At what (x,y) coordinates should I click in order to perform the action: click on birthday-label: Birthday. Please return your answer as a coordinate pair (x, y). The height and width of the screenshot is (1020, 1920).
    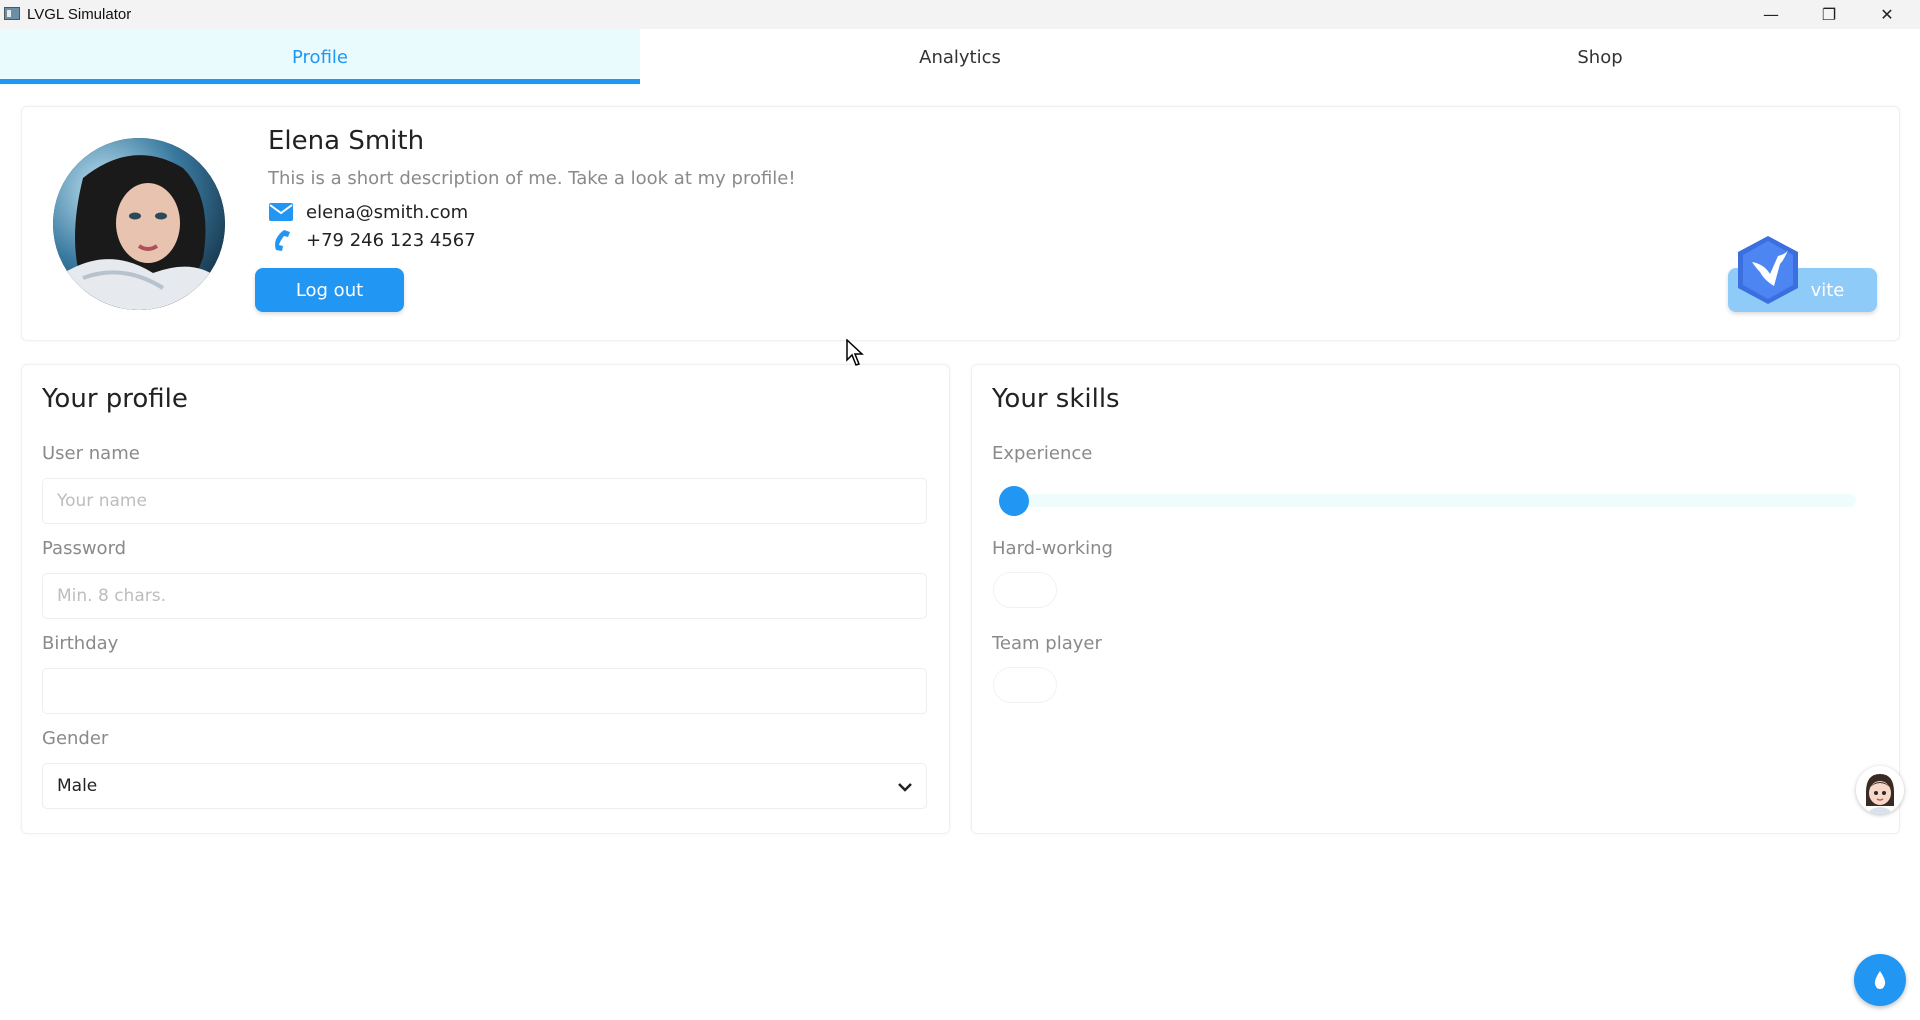
    Looking at the image, I should click on (80, 643).